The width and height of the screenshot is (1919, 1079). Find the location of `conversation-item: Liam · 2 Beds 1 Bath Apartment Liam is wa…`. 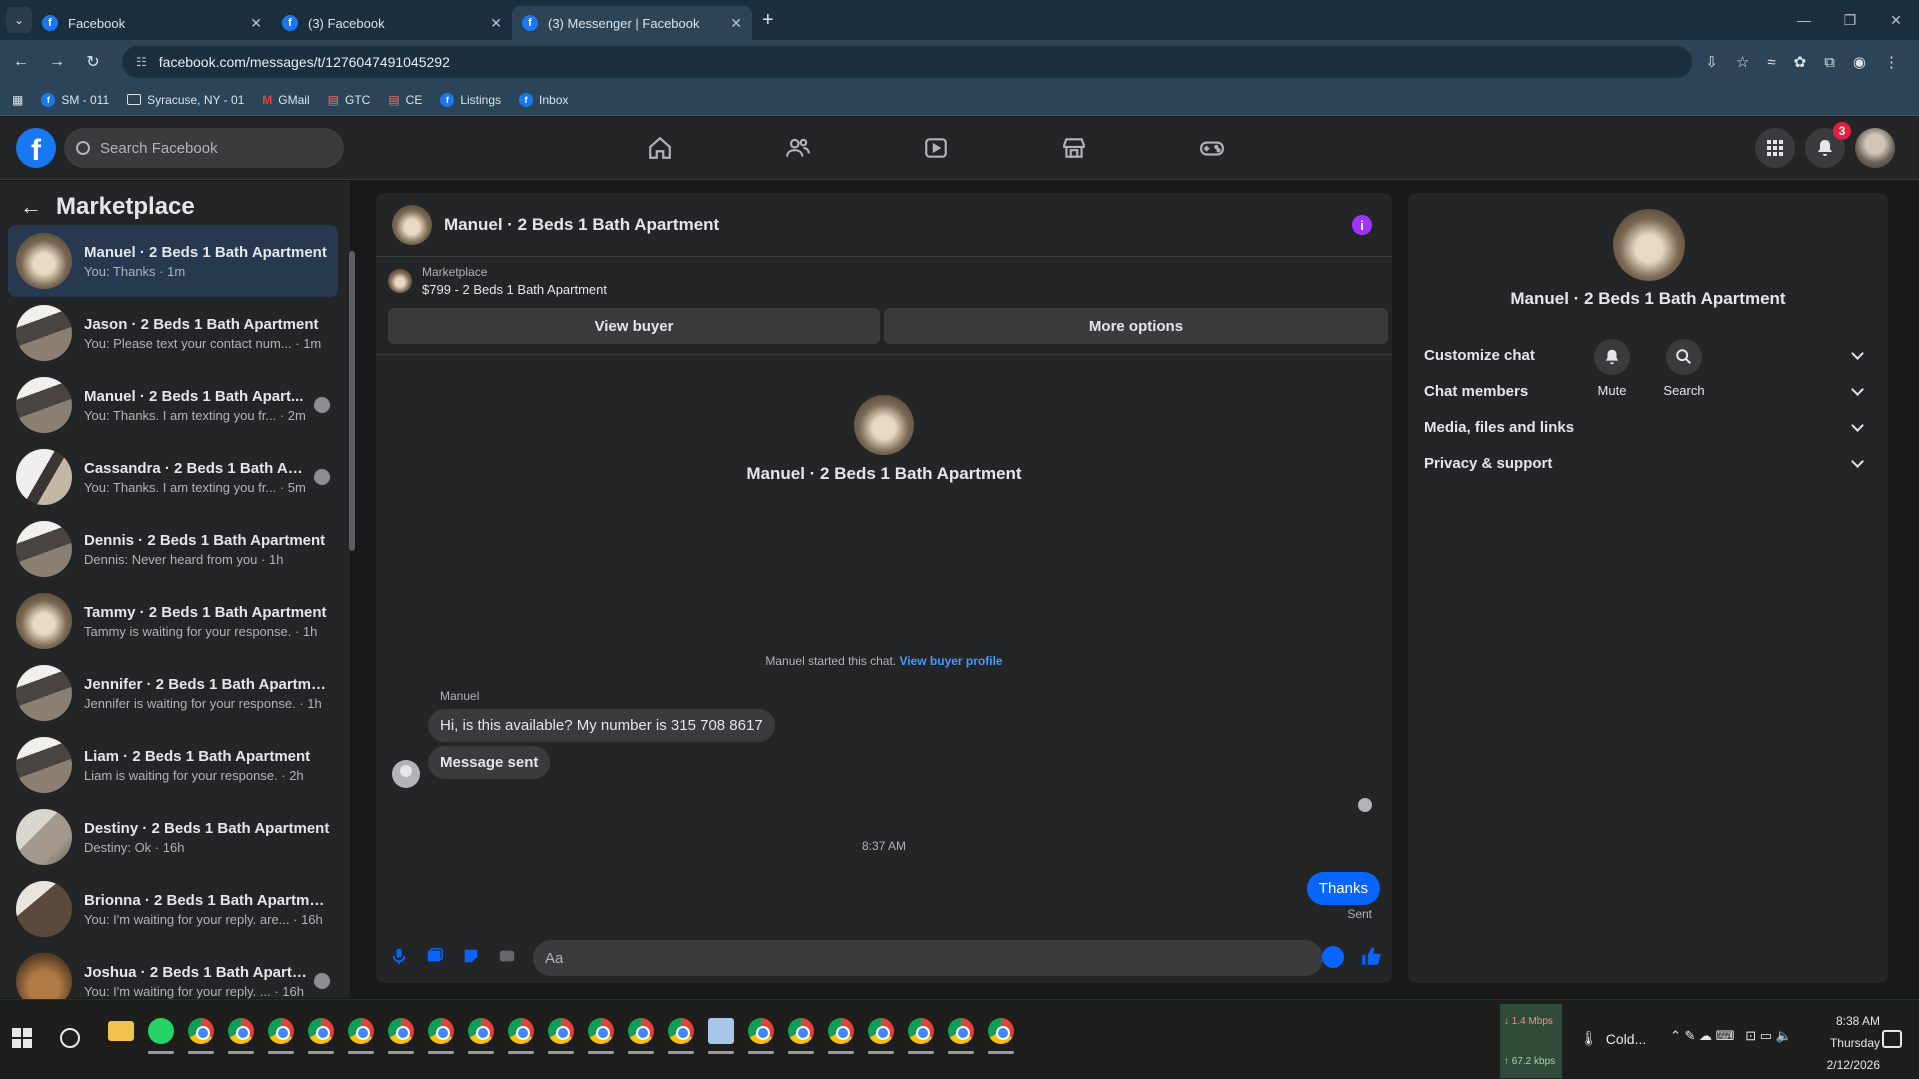

conversation-item: Liam · 2 Beds 1 Bath Apartment Liam is wa… is located at coordinates (173, 765).